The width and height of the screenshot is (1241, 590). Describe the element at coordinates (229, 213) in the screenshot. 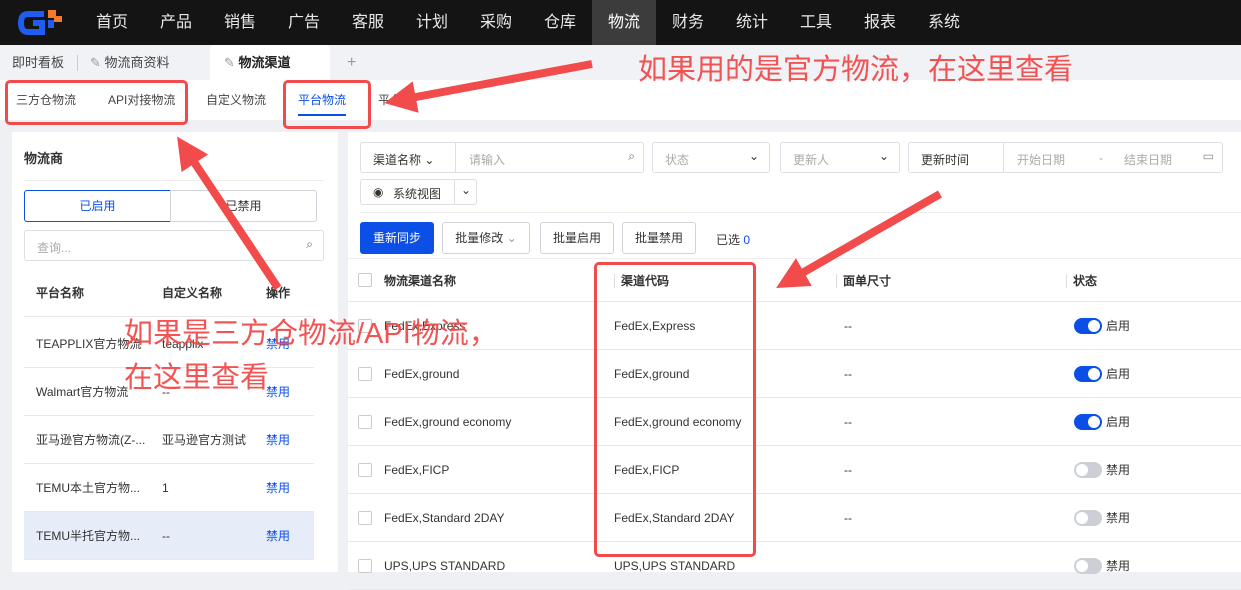

I see `arrow-to-third-party-tabs` at that location.